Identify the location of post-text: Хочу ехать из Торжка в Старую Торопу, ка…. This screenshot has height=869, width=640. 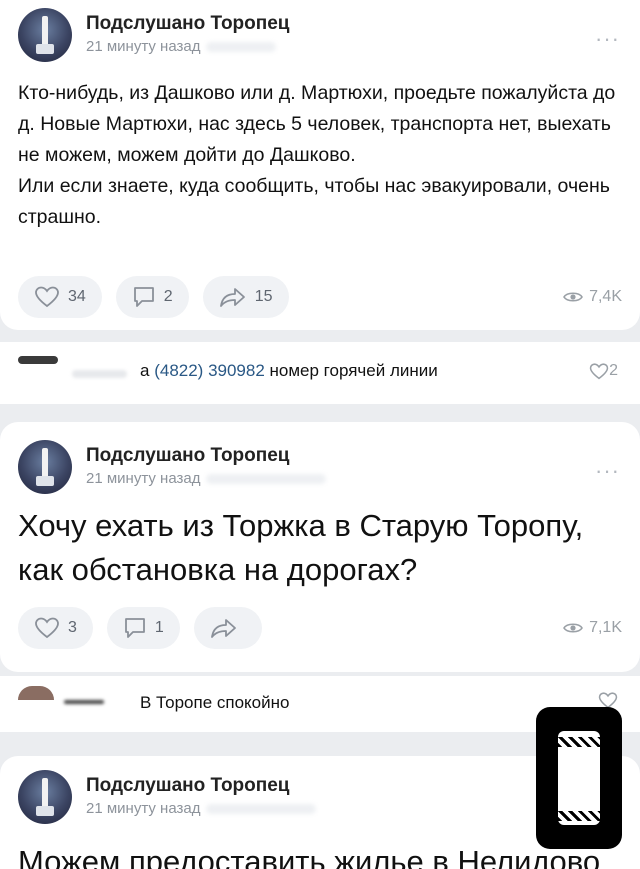
(301, 547).